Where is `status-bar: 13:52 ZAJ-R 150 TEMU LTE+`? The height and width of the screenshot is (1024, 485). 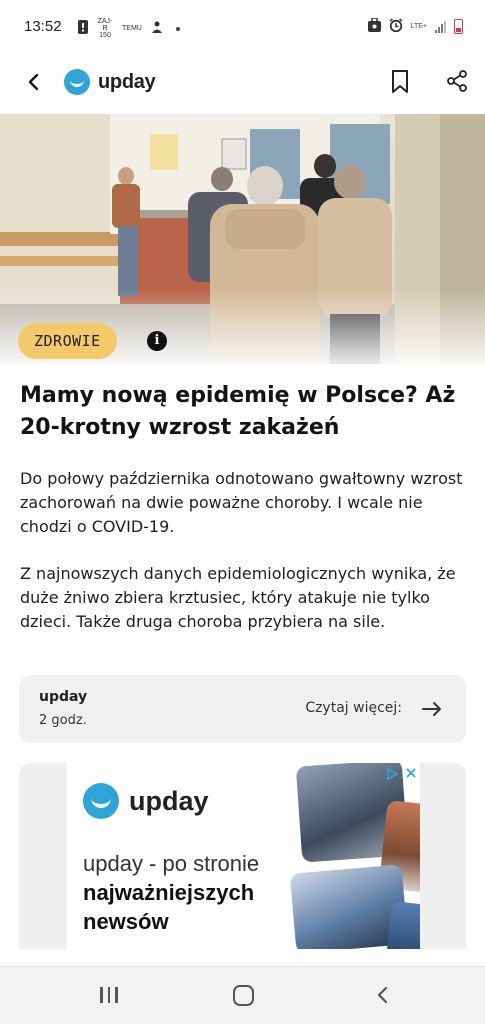
status-bar: 13:52 ZAJ-R 150 TEMU LTE+ is located at coordinates (242, 28).